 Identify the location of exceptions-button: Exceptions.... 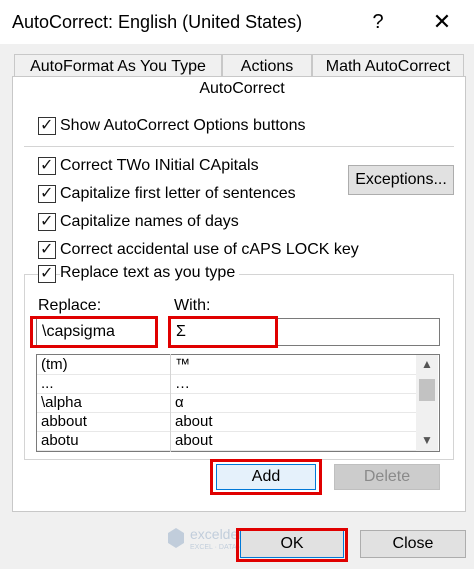
(401, 180).